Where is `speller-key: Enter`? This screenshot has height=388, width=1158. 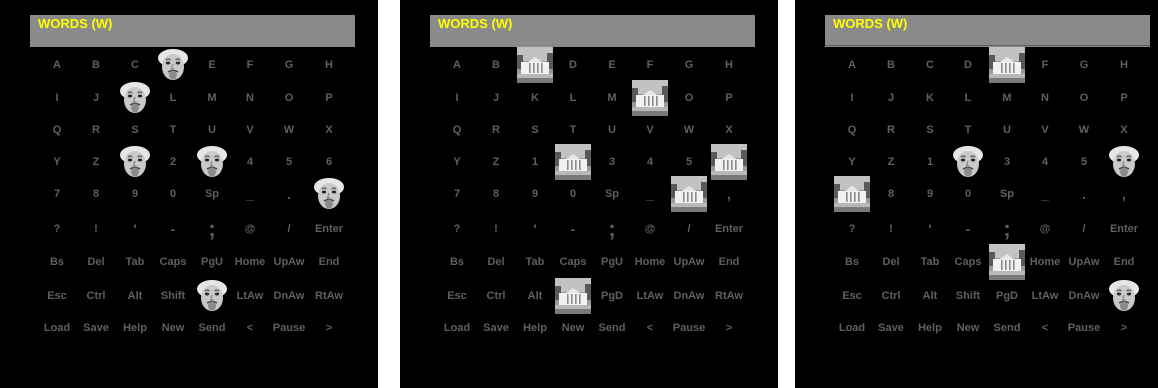 speller-key: Enter is located at coordinates (1124, 229).